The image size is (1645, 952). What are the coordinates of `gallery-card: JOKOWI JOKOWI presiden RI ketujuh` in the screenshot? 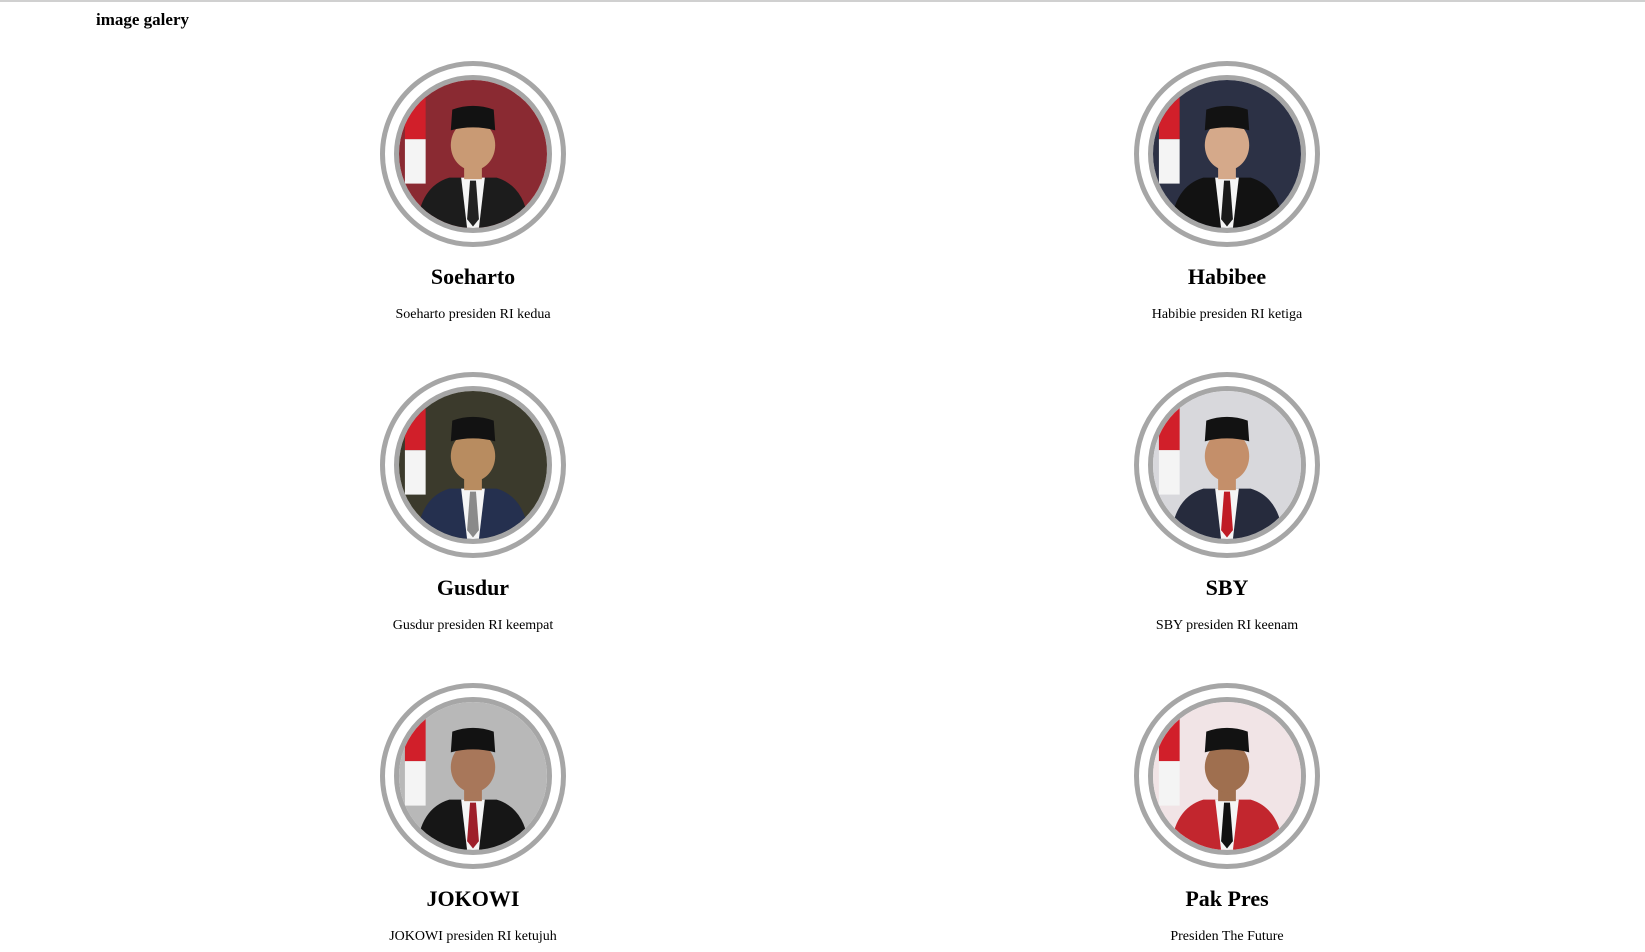 It's located at (473, 814).